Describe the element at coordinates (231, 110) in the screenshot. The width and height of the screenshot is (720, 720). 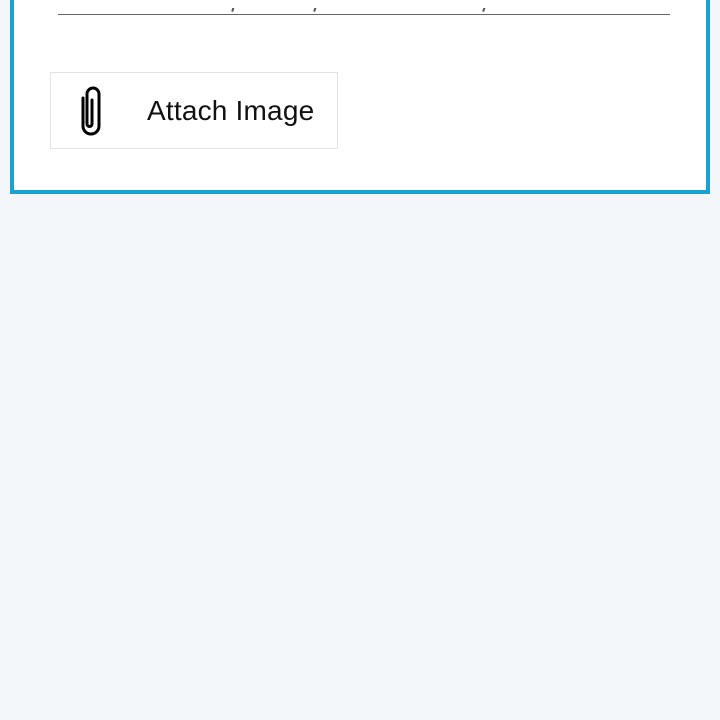
I see `attach-image-label: Attach Image` at that location.